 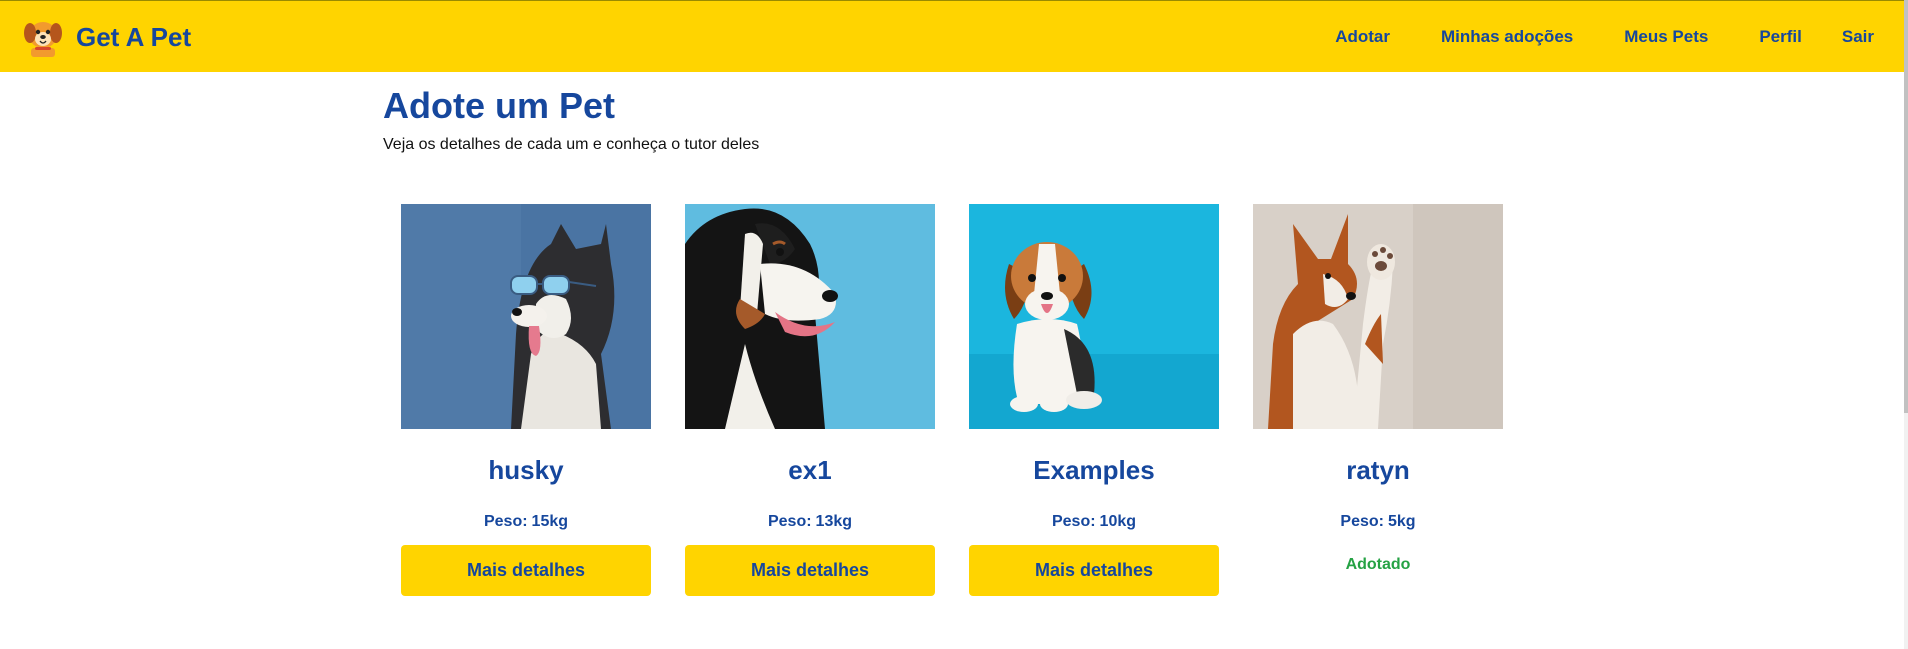 What do you see at coordinates (550, 521) in the screenshot?
I see `pet-weight-value: 15kg` at bounding box center [550, 521].